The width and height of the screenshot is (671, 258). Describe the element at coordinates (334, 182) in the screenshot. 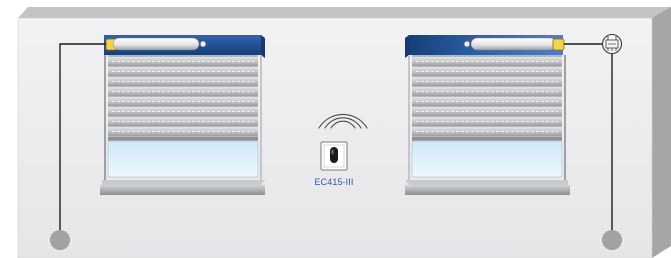

I see `model-label: EC415-III` at that location.